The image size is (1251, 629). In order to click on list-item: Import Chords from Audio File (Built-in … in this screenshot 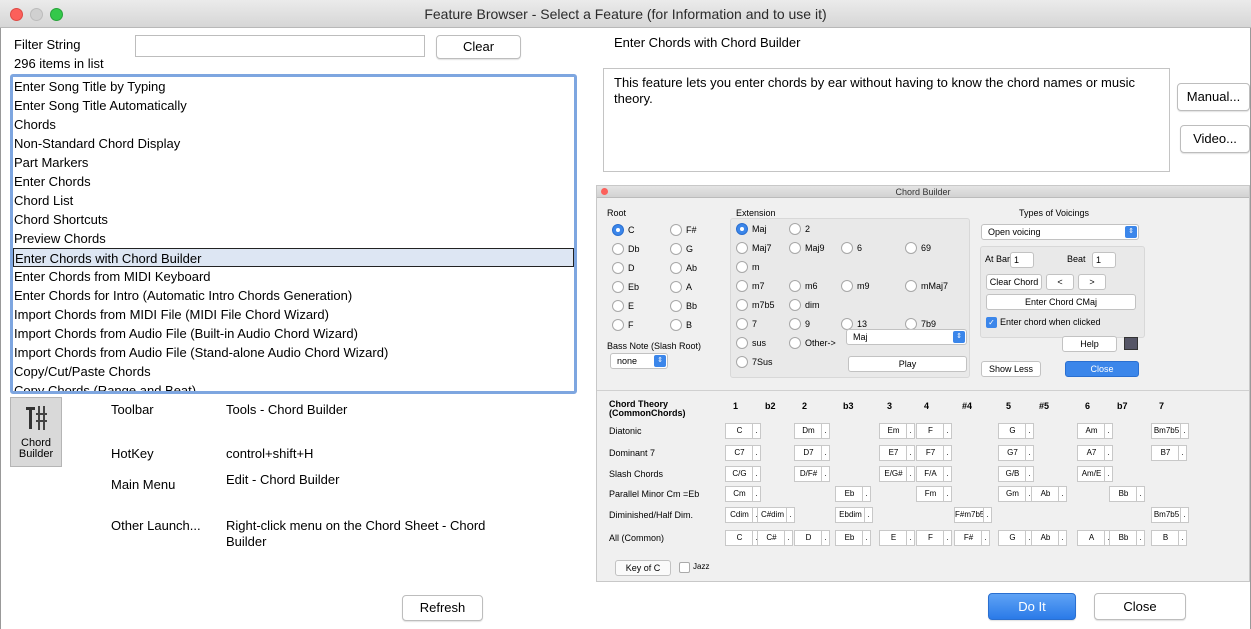, I will do `click(293, 333)`.